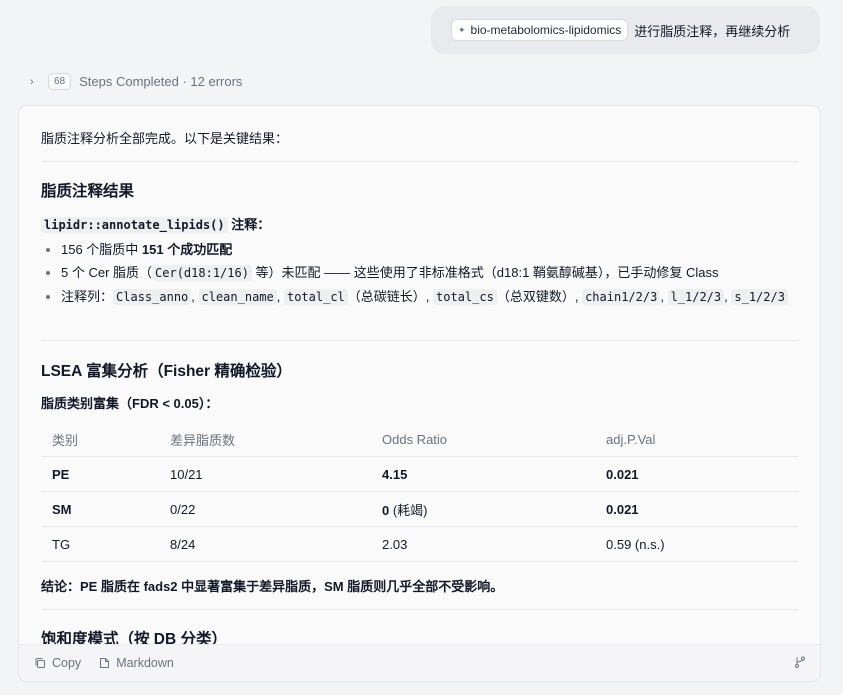 This screenshot has height=695, width=843. I want to click on table-cell: 0 (耗竭), so click(483, 509).